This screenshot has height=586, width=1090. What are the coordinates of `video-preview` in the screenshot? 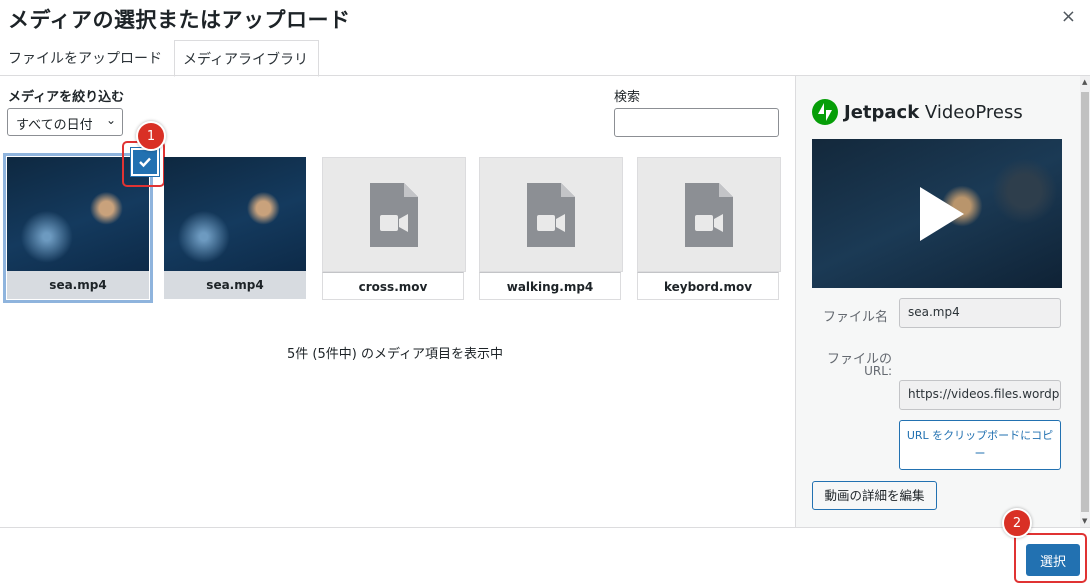 It's located at (937, 213).